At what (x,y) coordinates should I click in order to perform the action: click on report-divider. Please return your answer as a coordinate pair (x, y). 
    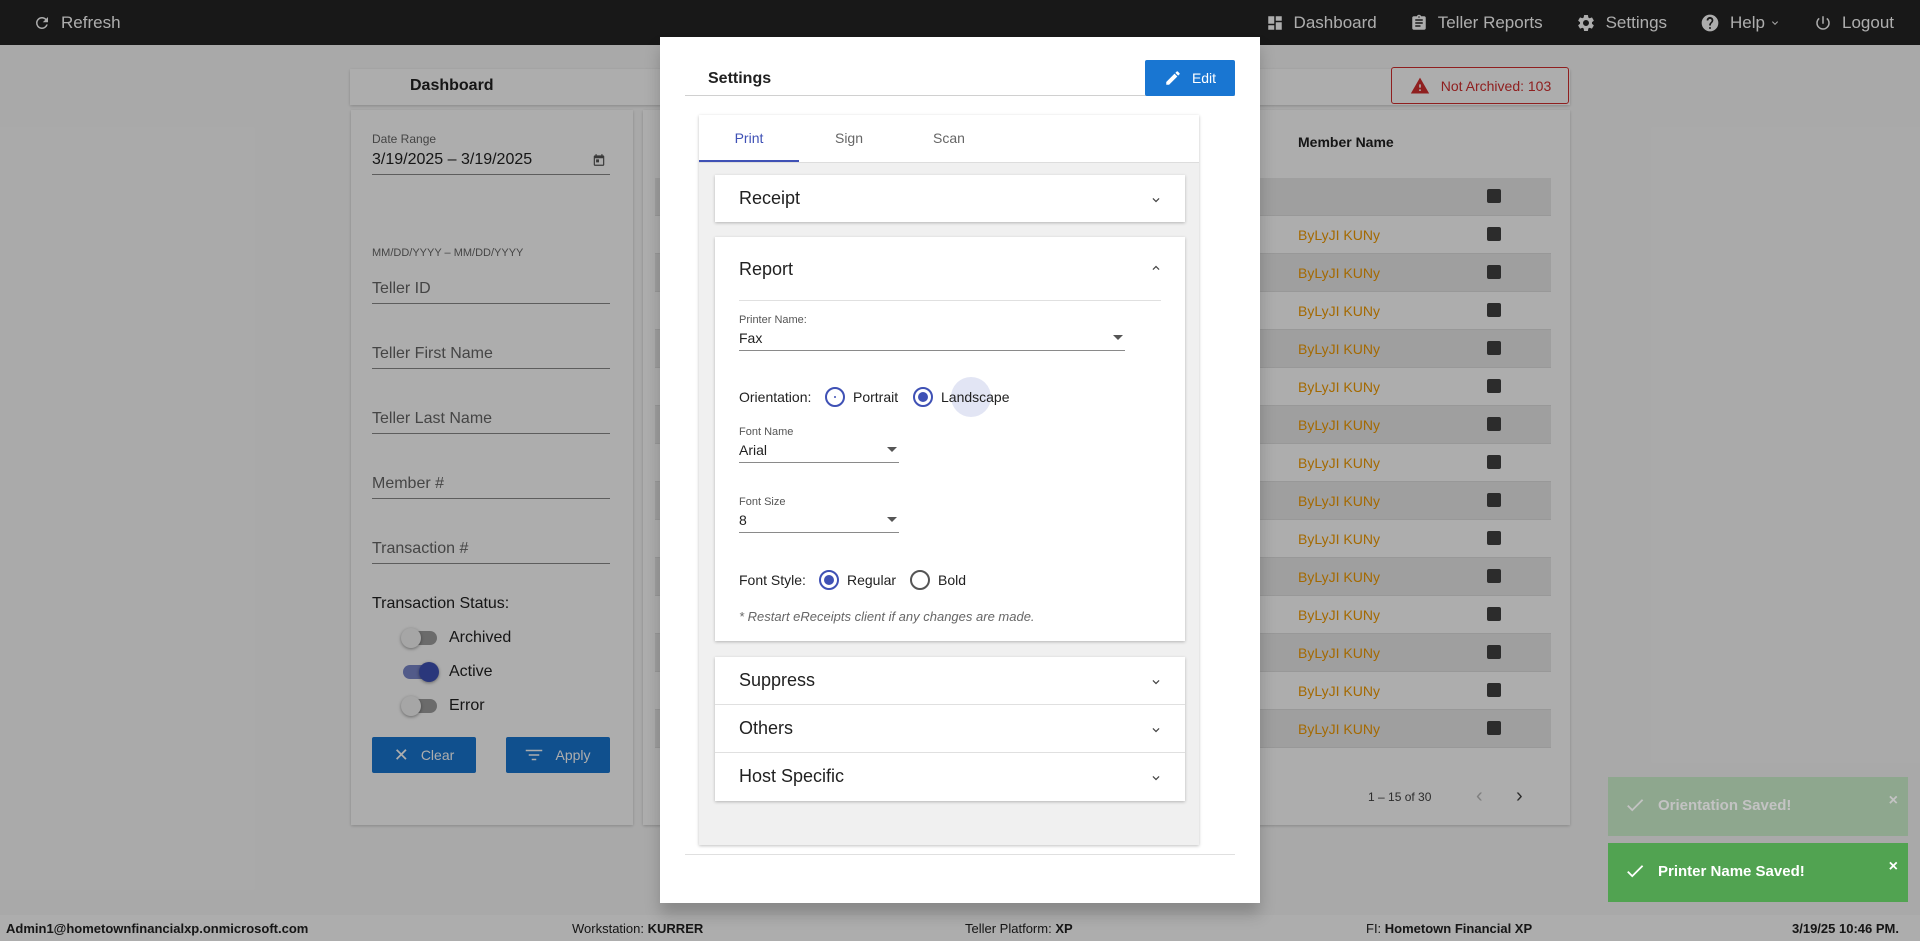
    Looking at the image, I should click on (950, 300).